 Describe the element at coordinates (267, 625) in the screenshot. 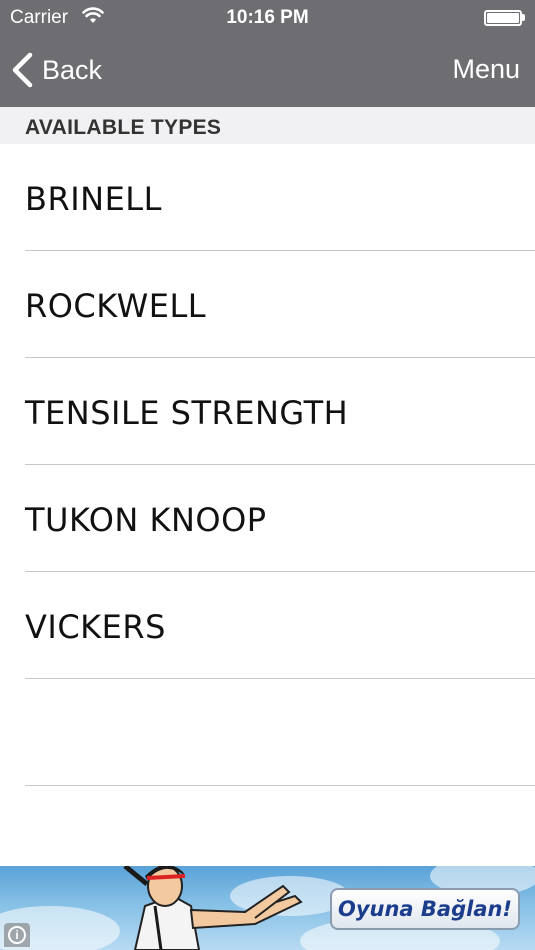

I see `list-item-vickers: VICKERS` at that location.